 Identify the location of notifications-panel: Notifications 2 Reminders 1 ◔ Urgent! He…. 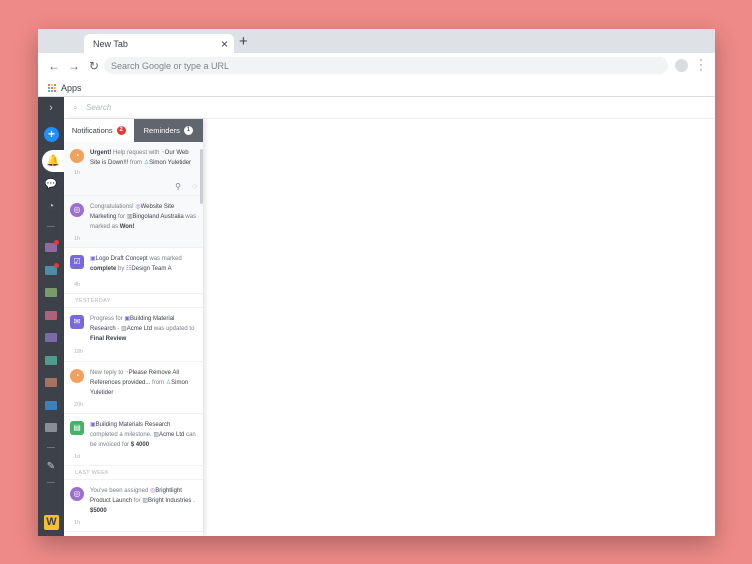
(133, 327).